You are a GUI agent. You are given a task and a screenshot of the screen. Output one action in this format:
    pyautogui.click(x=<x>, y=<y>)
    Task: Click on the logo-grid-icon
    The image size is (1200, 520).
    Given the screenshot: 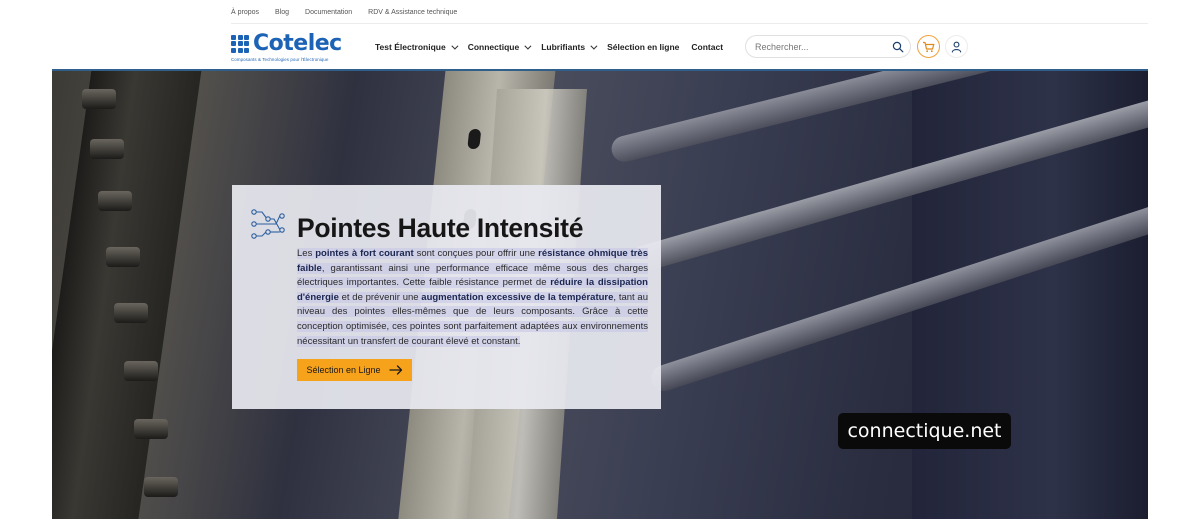 What is the action you would take?
    pyautogui.click(x=240, y=43)
    